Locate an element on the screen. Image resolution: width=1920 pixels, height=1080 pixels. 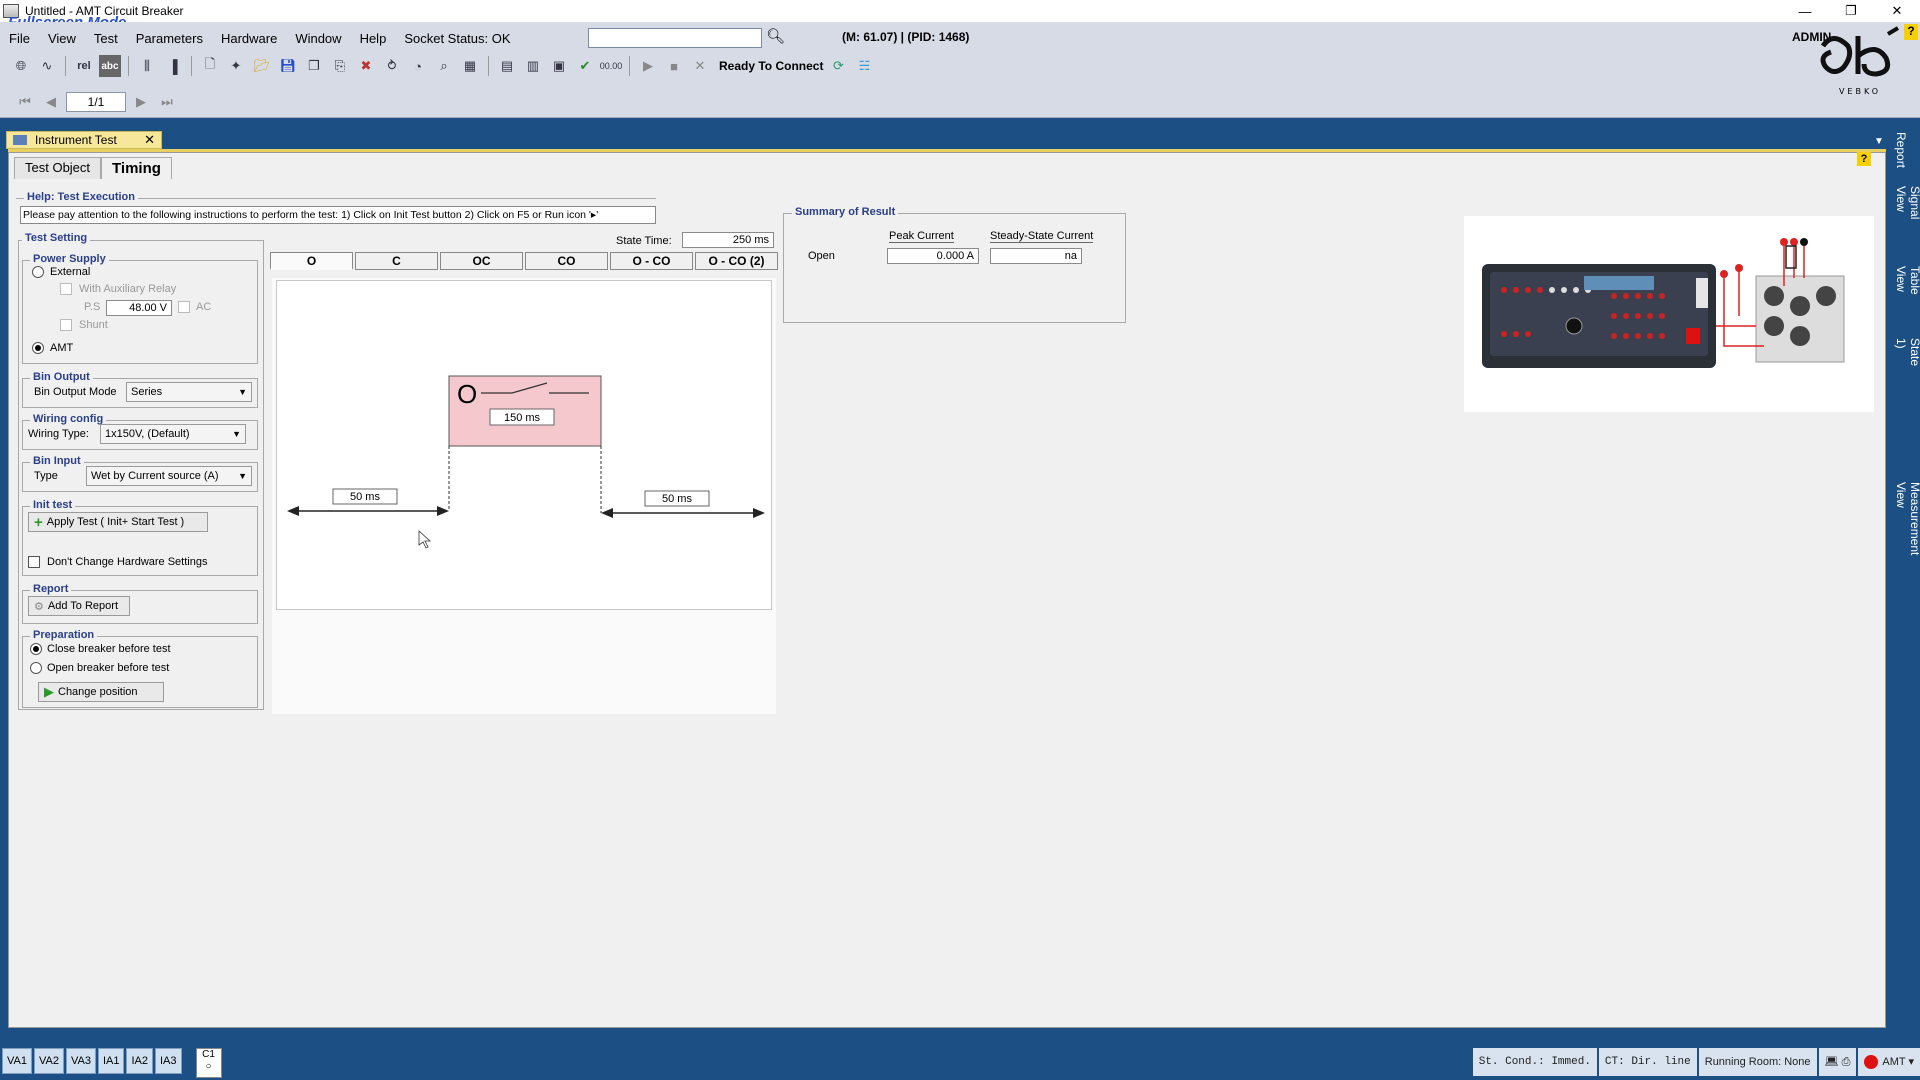
next-page-icon: ▶ is located at coordinates (141, 102).